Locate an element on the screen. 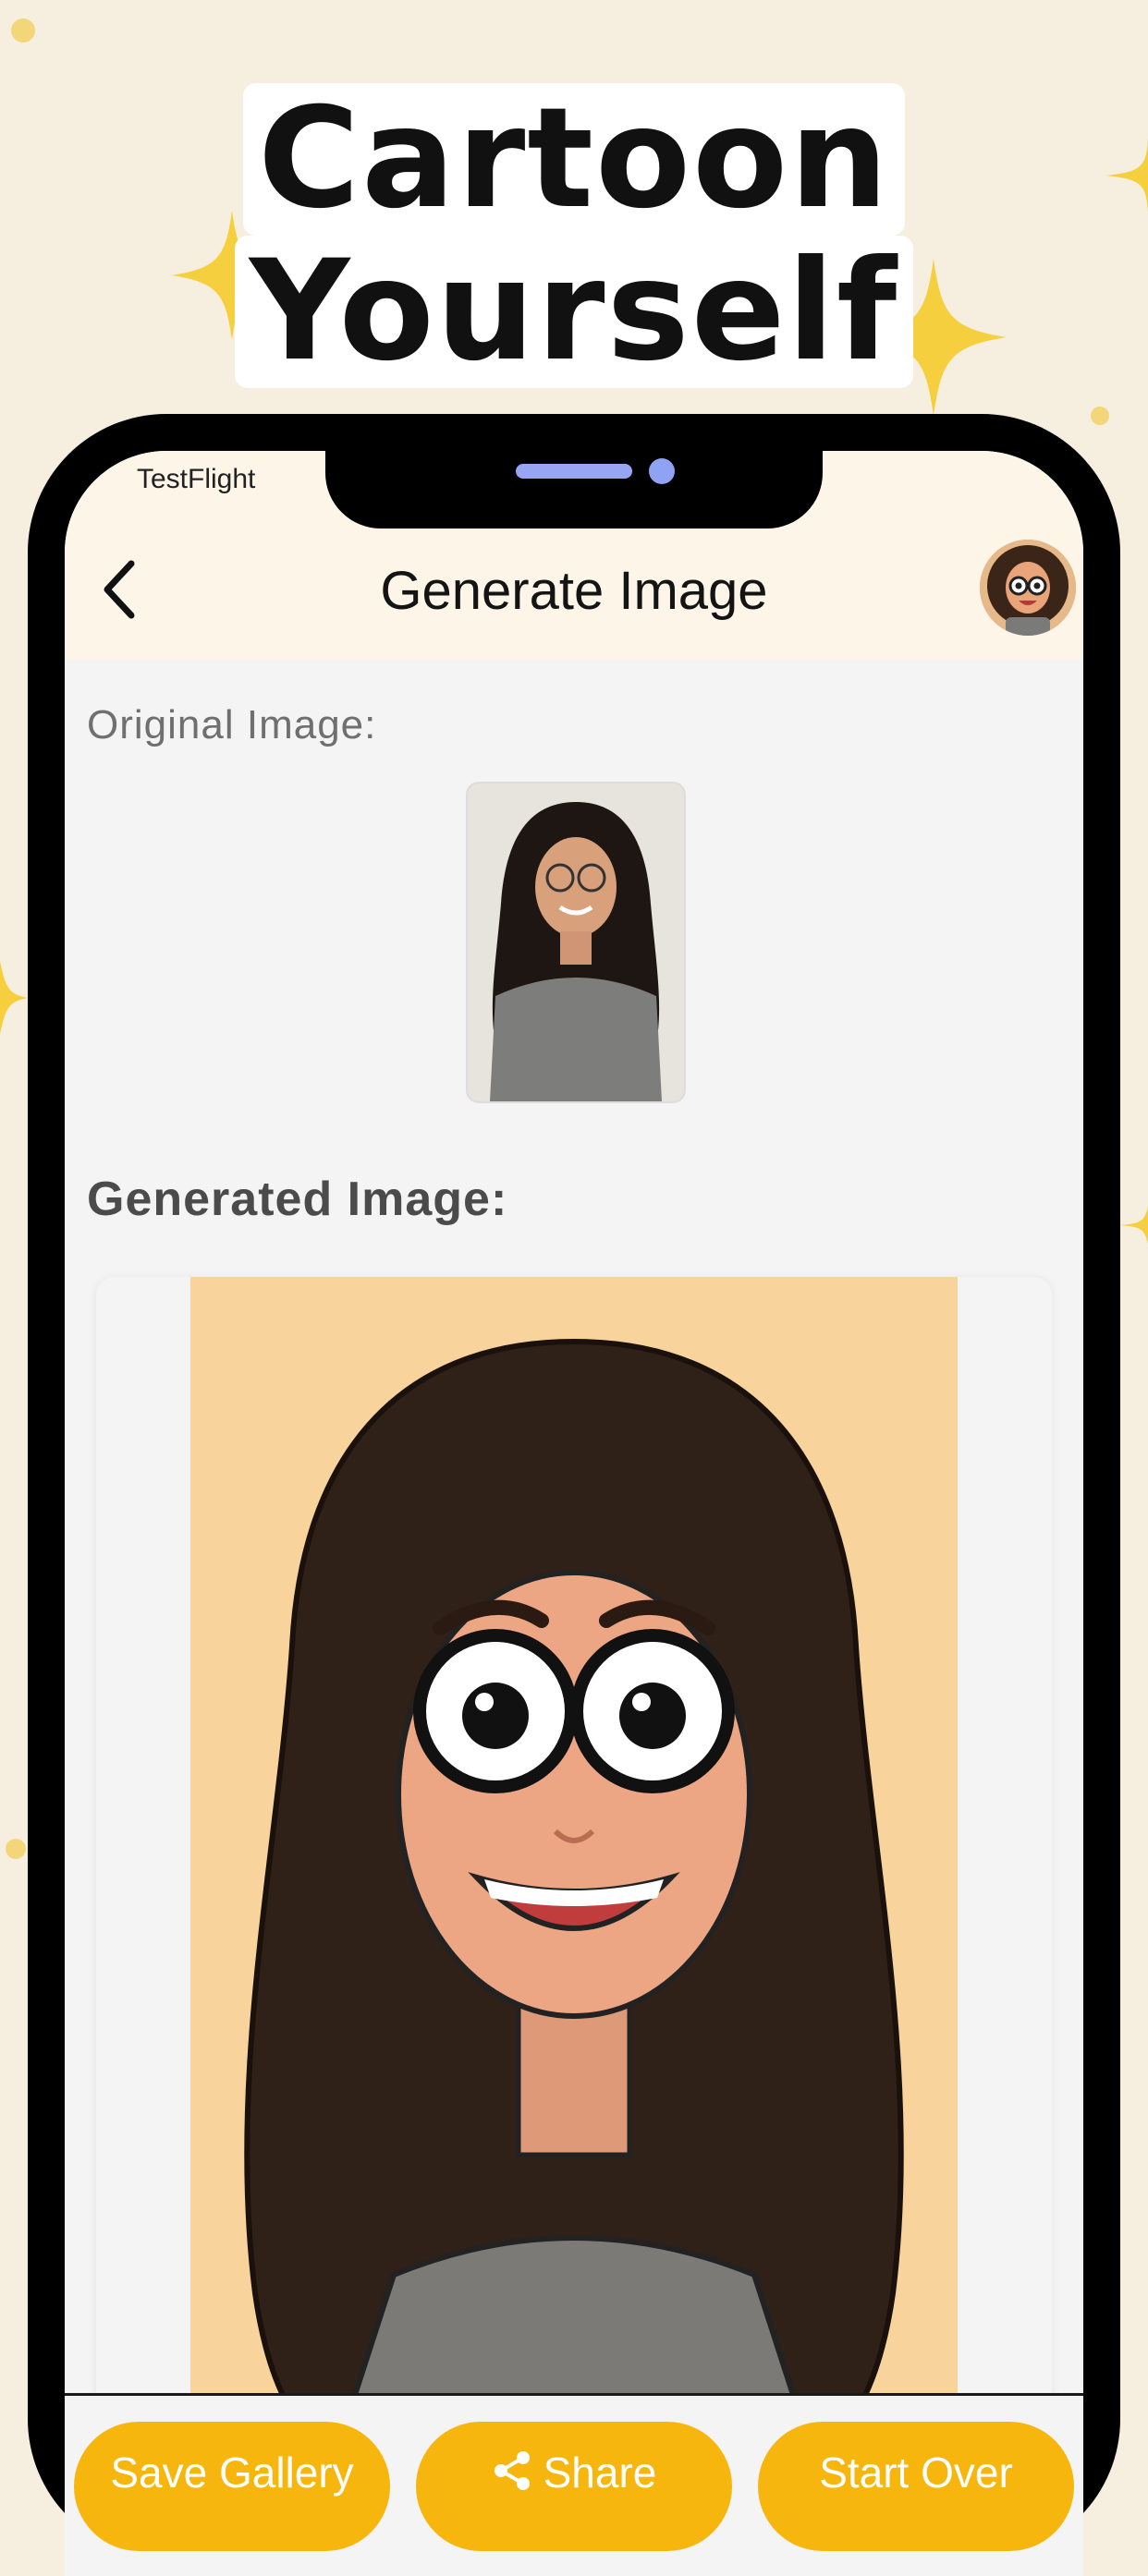 This screenshot has height=2576, width=1148. original-image is located at coordinates (576, 942).